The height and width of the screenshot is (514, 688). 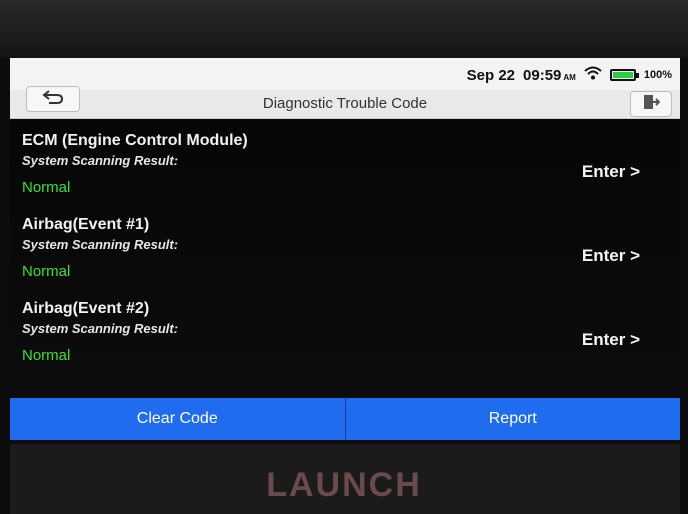 I want to click on status-time-group: 09:59 AM, so click(x=549, y=75).